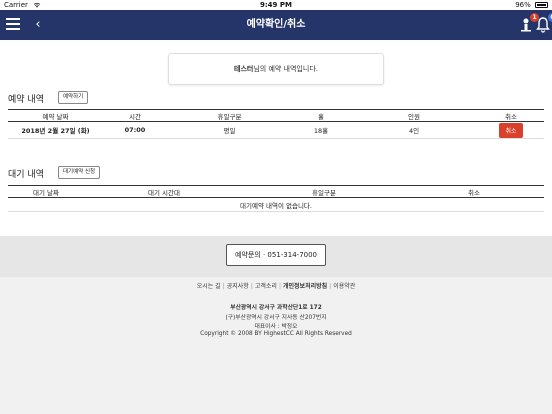 The height and width of the screenshot is (414, 552). Describe the element at coordinates (528, 23) in the screenshot. I see `user-button: 1` at that location.